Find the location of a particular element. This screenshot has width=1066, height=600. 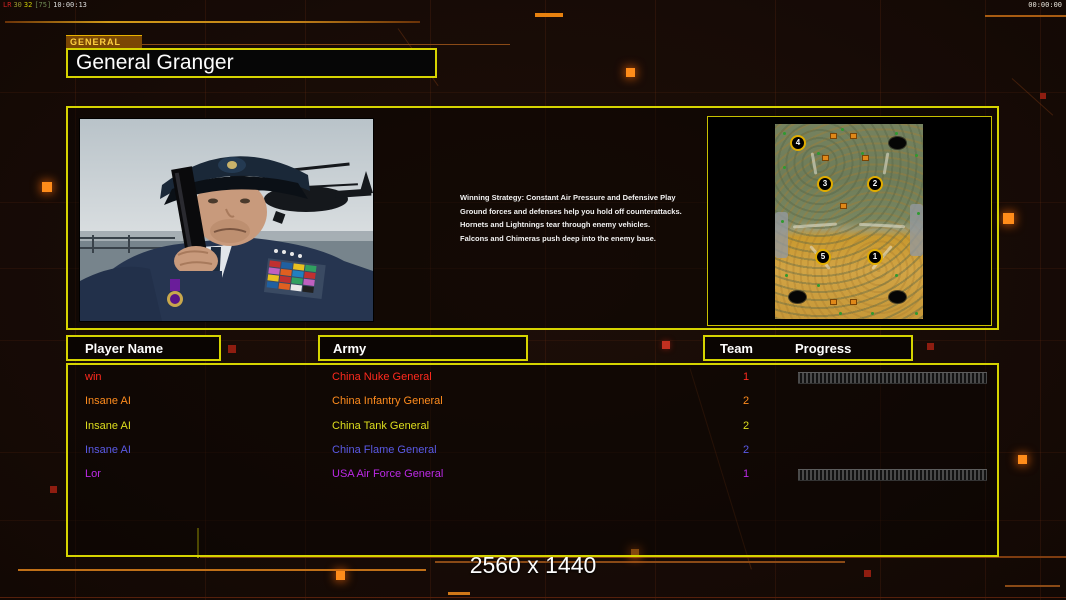

map-start-position: 1 is located at coordinates (875, 257).